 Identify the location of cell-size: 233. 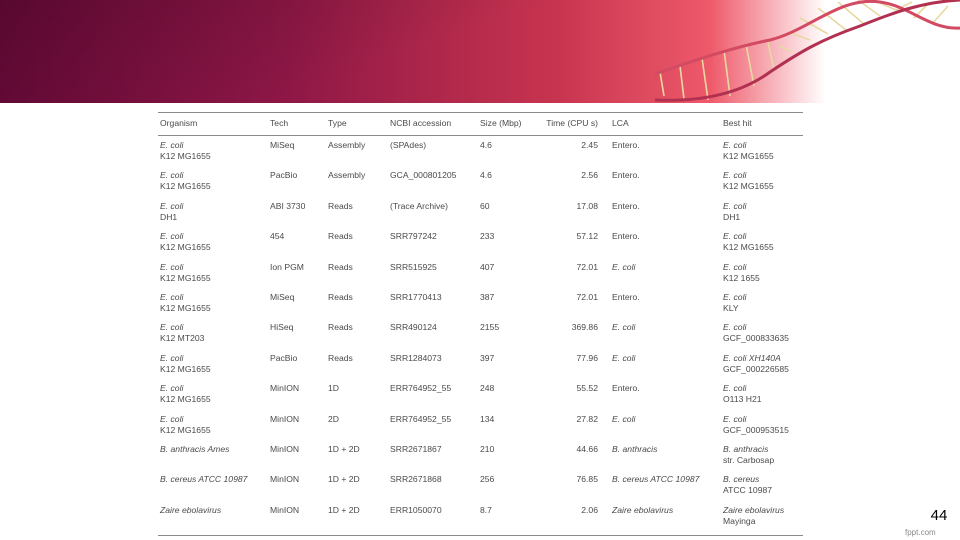
(487, 236).